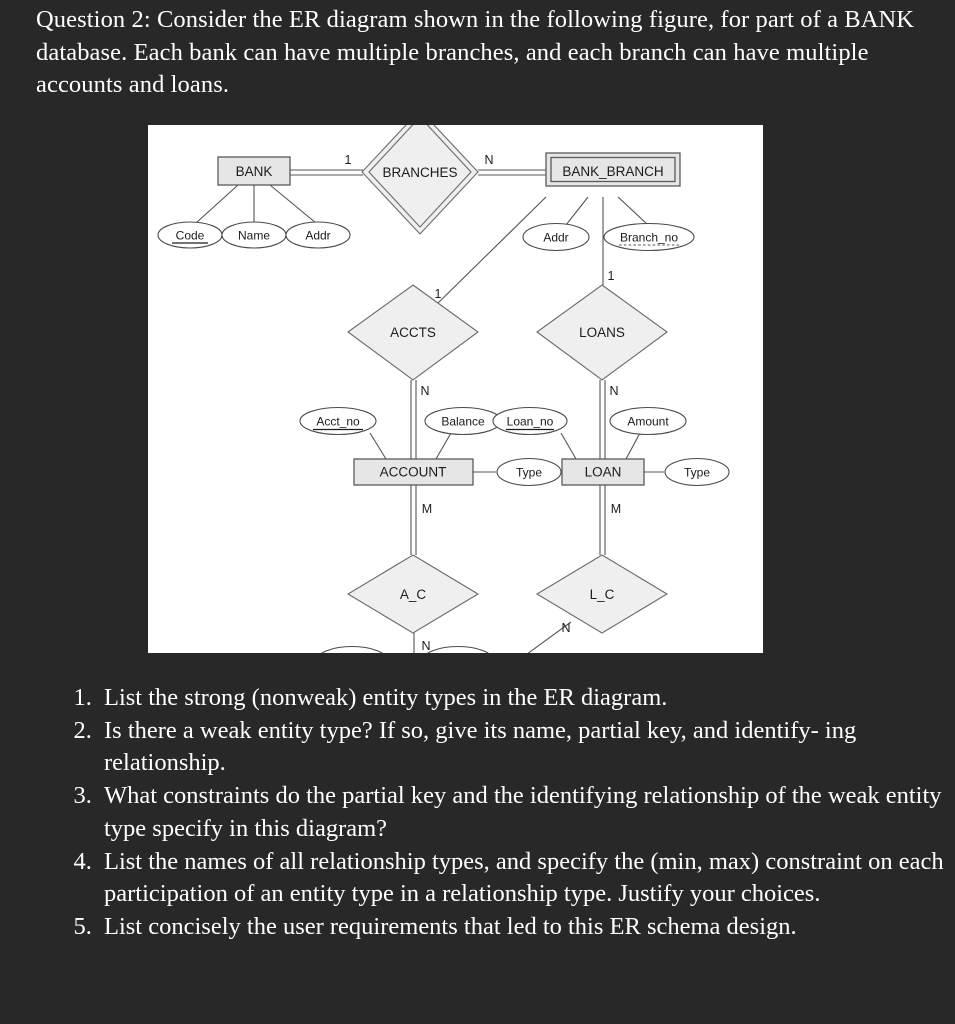 The height and width of the screenshot is (1024, 955). I want to click on entity-account-label: ACCOUNT, so click(413, 472).